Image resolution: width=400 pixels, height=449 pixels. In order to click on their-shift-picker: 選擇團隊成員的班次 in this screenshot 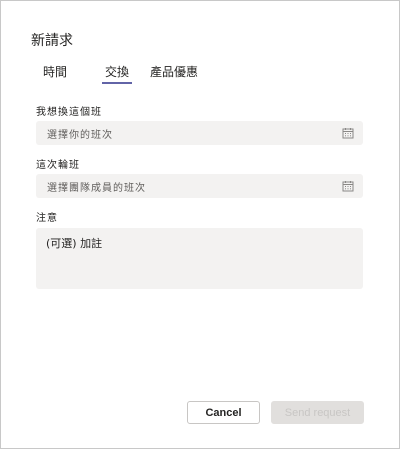, I will do `click(199, 186)`.